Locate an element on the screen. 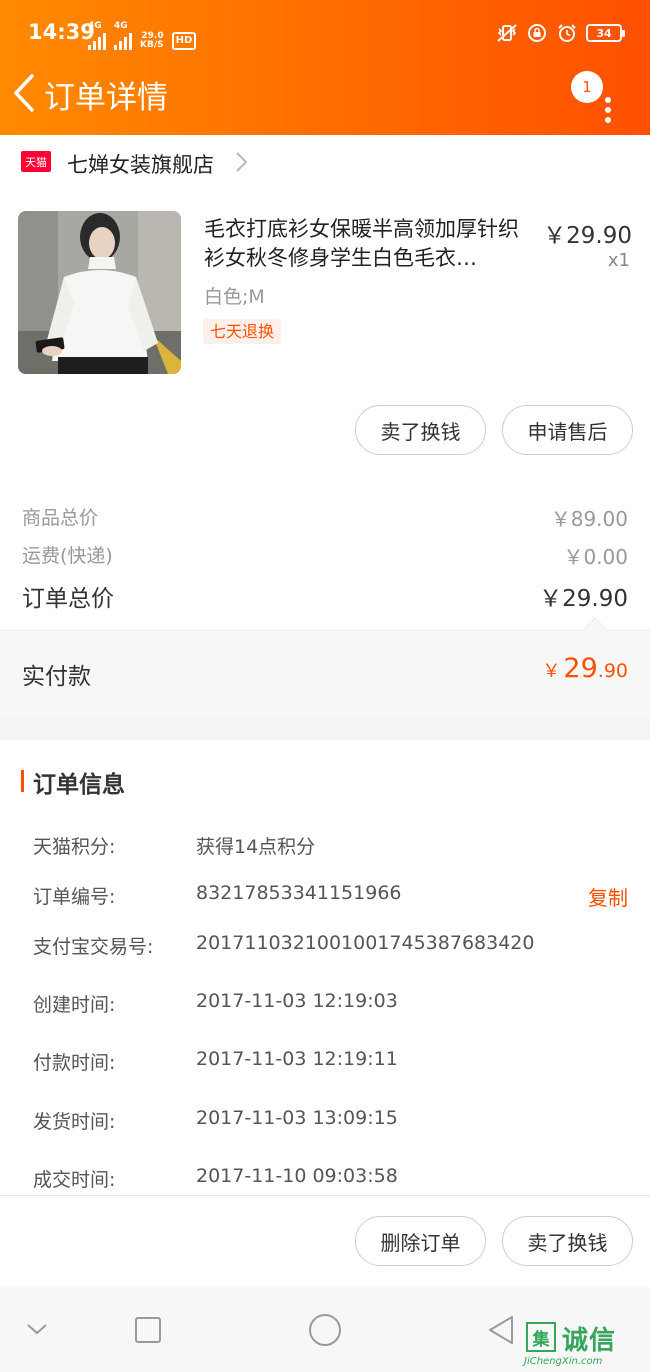 This screenshot has height=1372, width=650. shop-row: 天猫 七婵女装旗舰店 is located at coordinates (325, 163).